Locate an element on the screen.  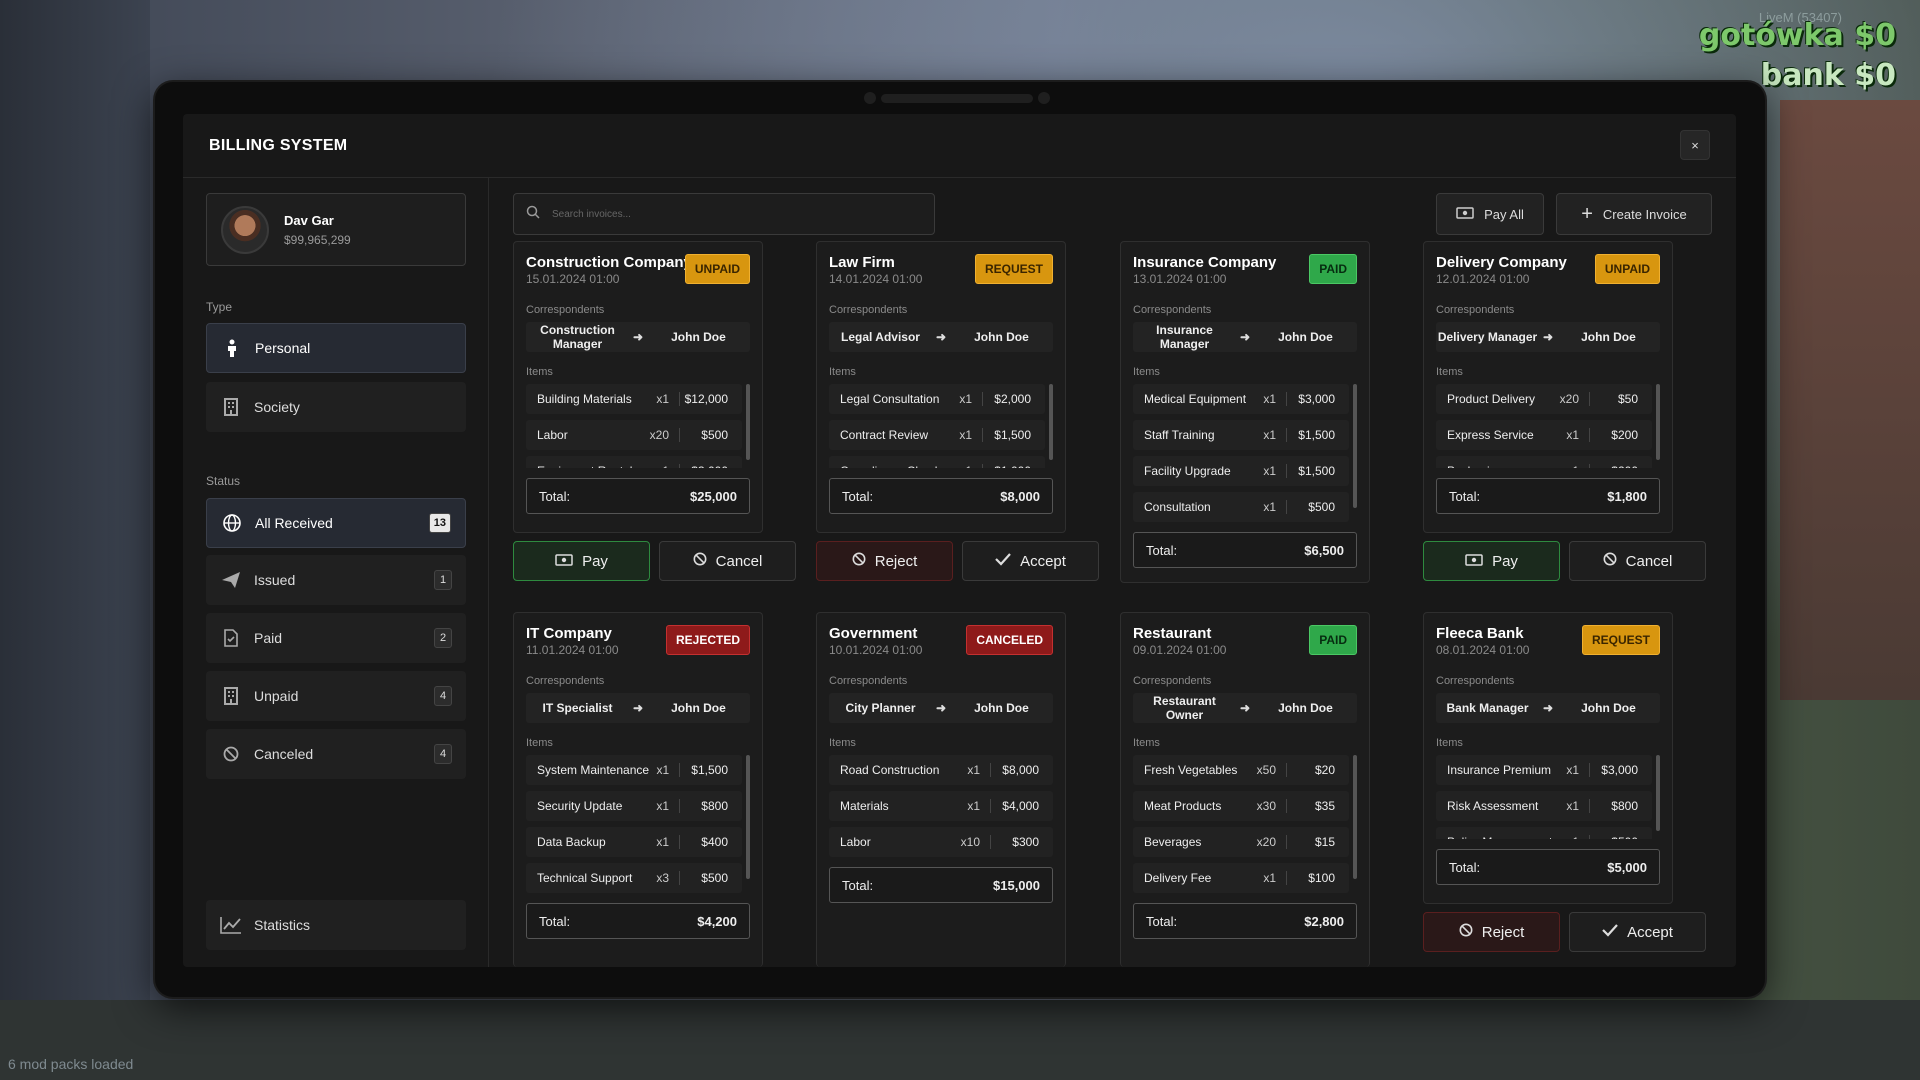
status-canceled: Canceled 4 is located at coordinates (336, 754).